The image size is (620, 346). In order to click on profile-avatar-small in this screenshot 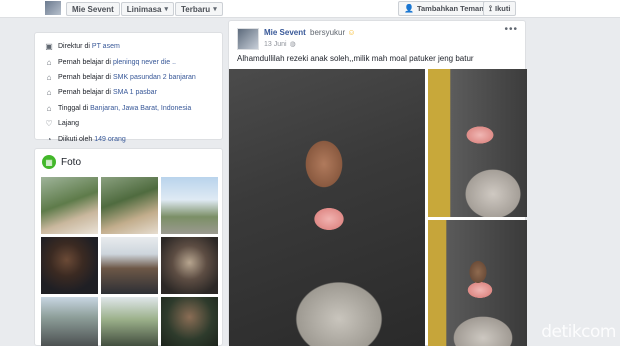, I will do `click(53, 8)`.